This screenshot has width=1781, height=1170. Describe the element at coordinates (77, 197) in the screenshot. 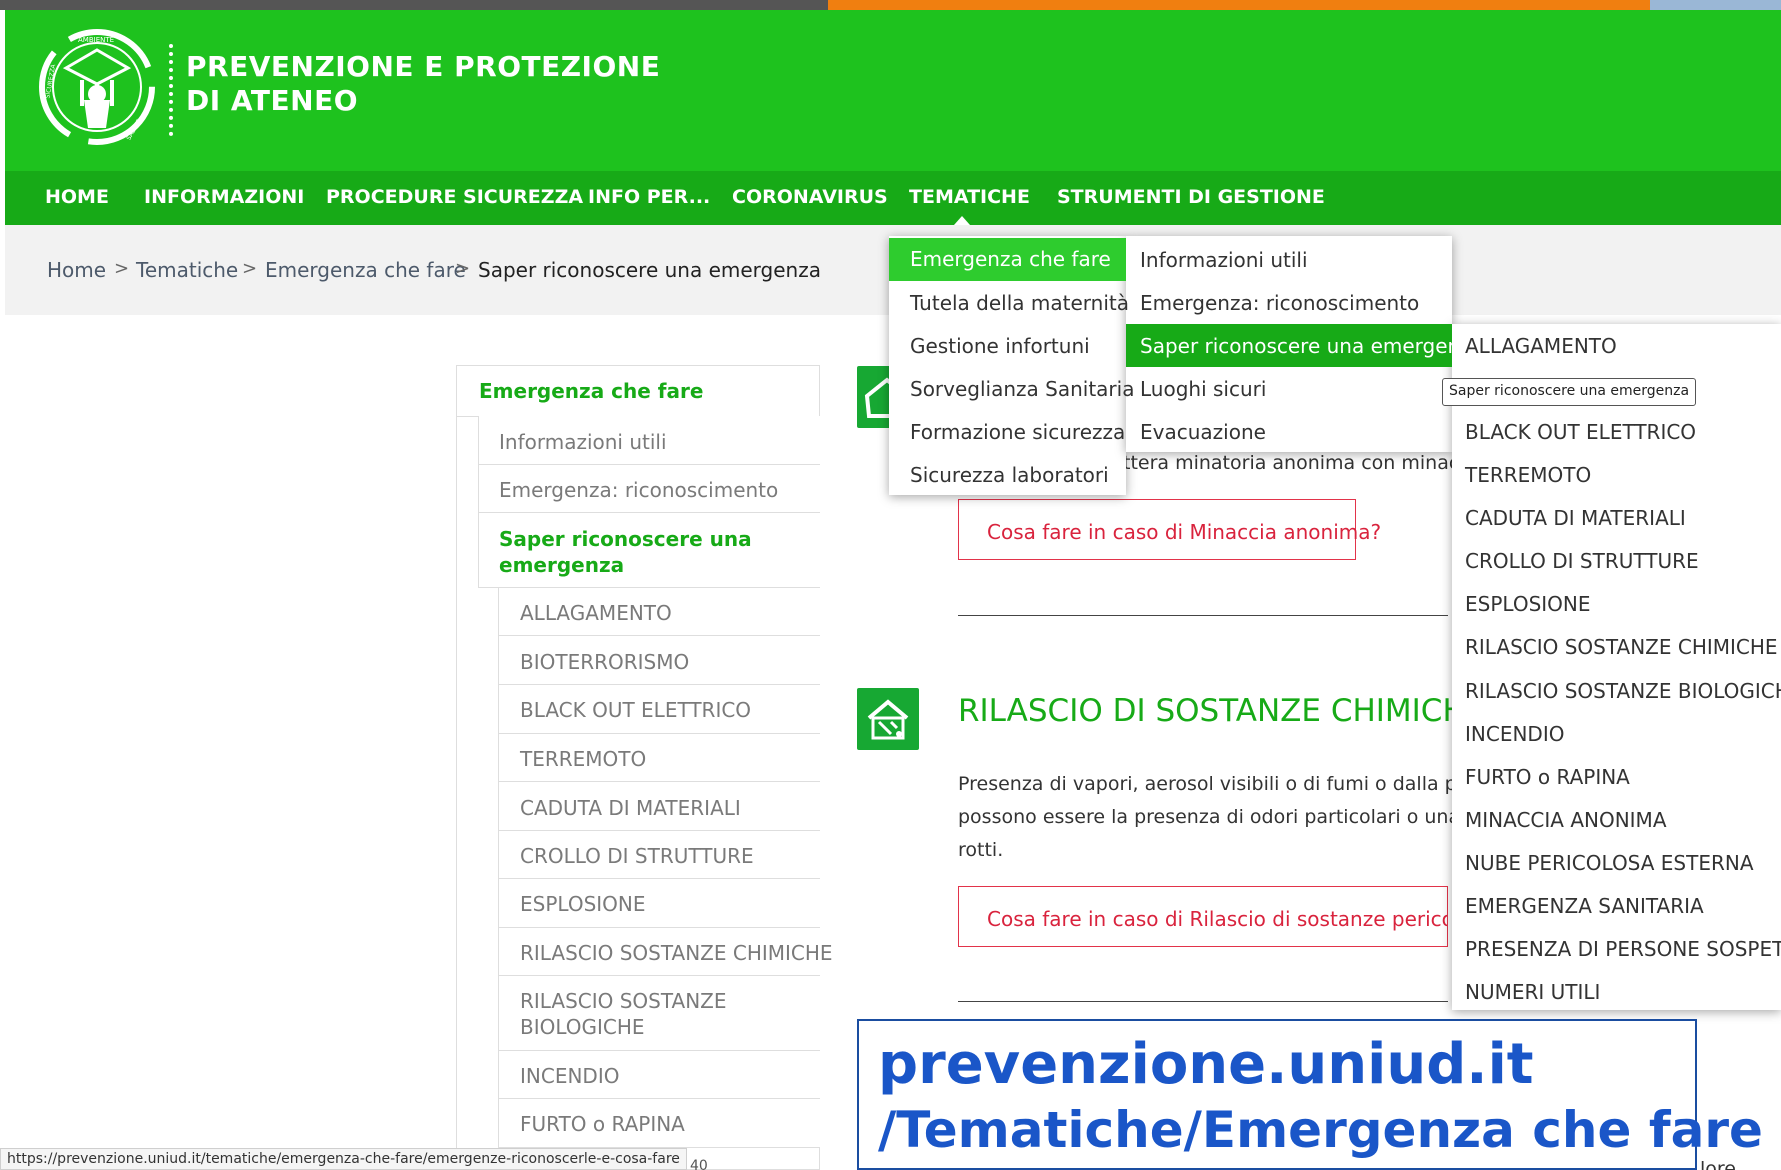

I see `nav-home: HOME` at that location.